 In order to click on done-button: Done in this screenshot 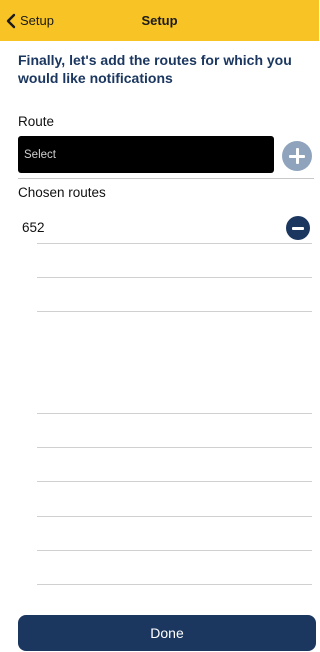, I will do `click(167, 633)`.